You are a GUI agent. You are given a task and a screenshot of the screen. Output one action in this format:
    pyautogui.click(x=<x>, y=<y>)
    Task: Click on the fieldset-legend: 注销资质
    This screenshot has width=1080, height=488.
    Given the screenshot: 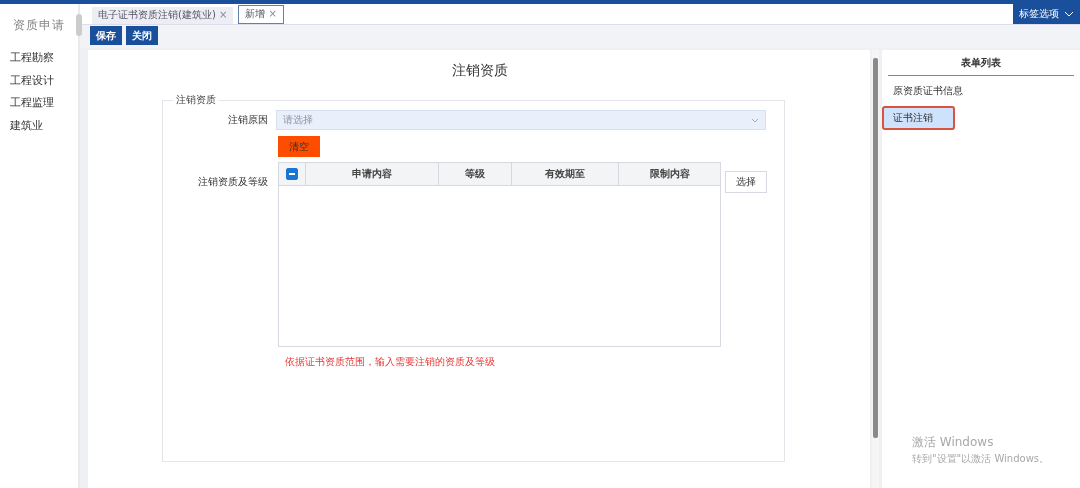 What is the action you would take?
    pyautogui.click(x=196, y=100)
    